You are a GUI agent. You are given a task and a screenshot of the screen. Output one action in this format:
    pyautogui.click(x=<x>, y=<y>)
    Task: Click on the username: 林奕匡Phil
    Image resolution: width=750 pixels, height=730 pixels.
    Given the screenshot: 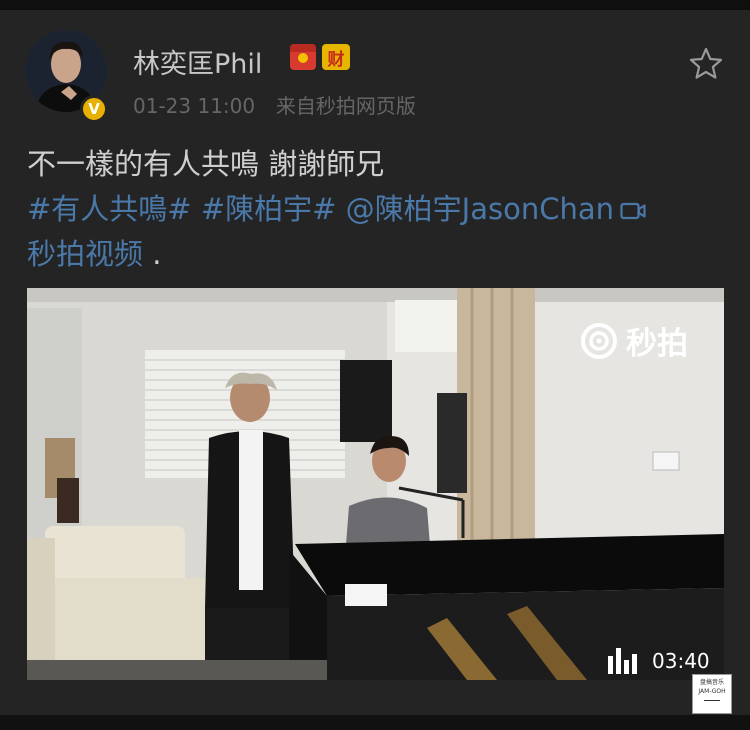 What is the action you would take?
    pyautogui.click(x=197, y=61)
    